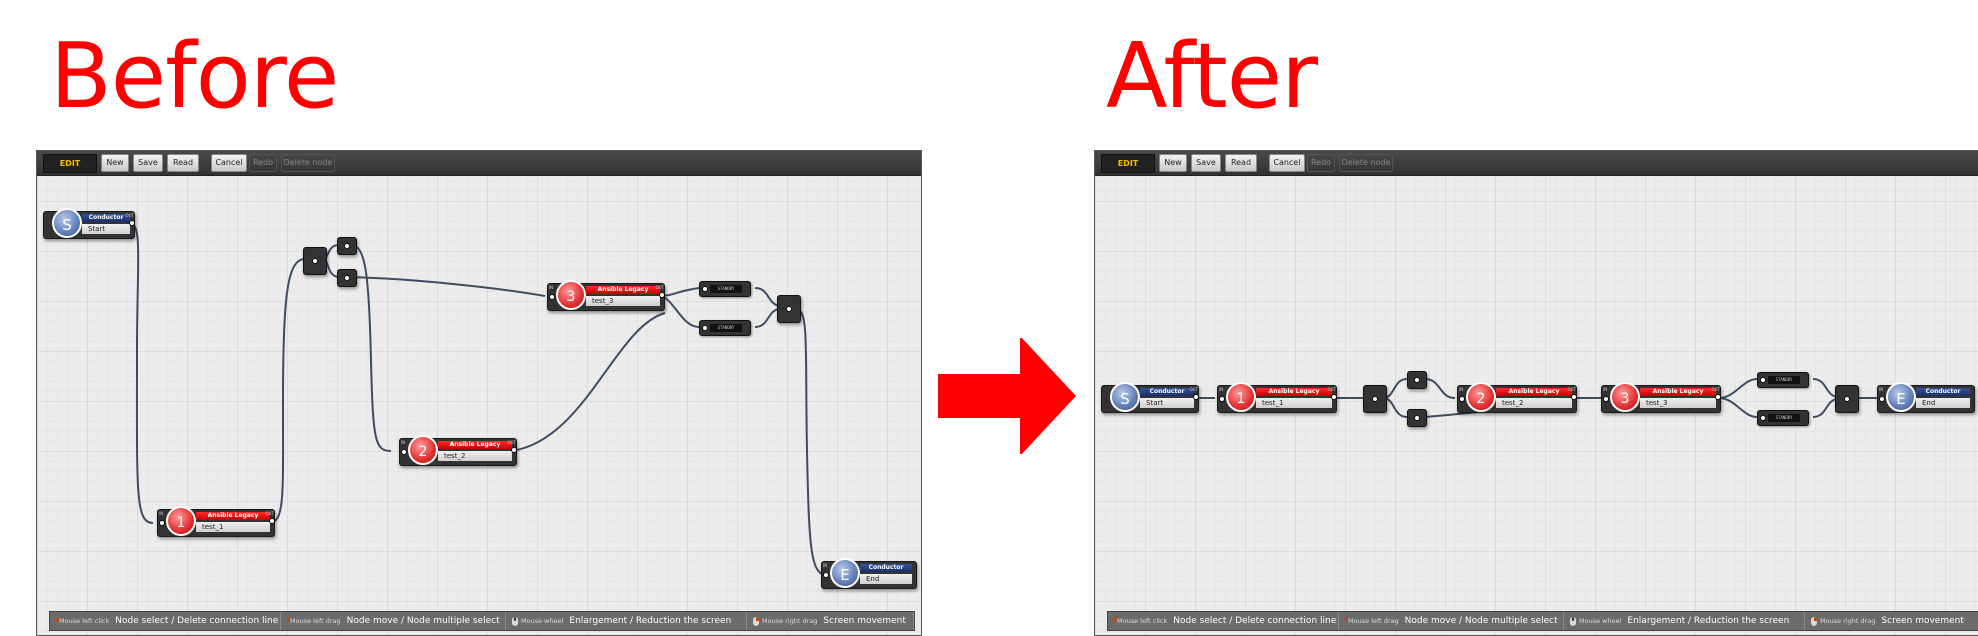 The height and width of the screenshot is (636, 1978). I want to click on start-badge: S, so click(1125, 397).